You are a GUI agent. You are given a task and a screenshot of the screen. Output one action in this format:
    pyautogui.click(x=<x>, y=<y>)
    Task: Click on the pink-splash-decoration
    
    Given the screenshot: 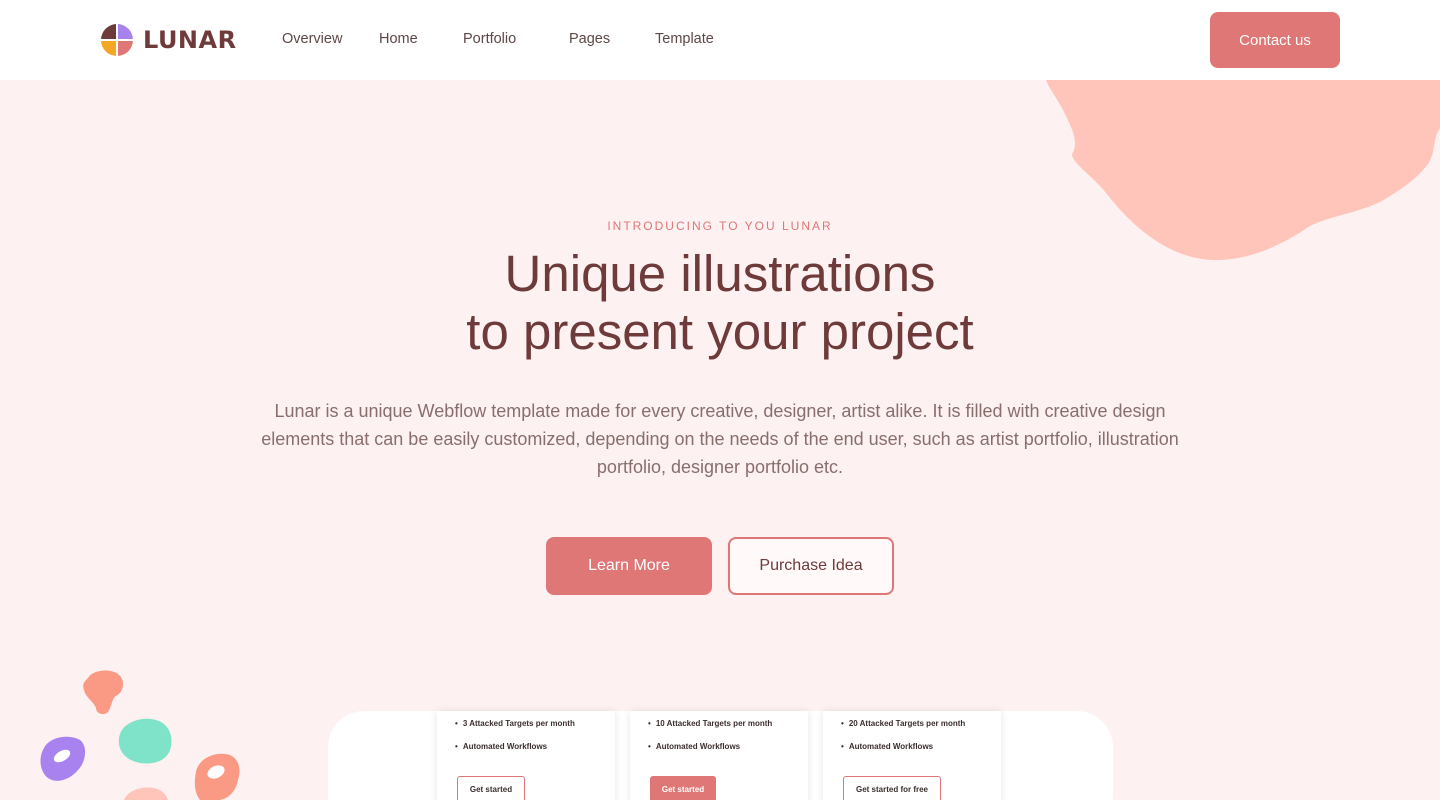 What is the action you would take?
    pyautogui.click(x=146, y=793)
    